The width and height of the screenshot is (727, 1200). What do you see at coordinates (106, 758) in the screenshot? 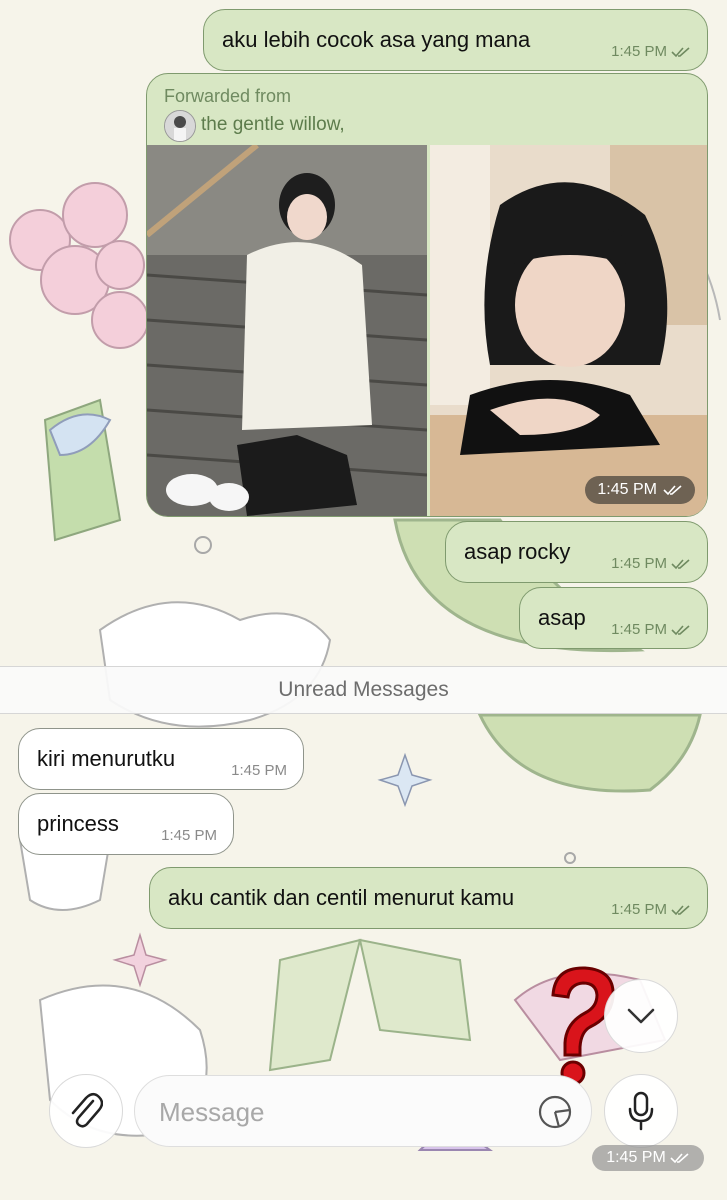
I see `message-text: kiri menurutku` at bounding box center [106, 758].